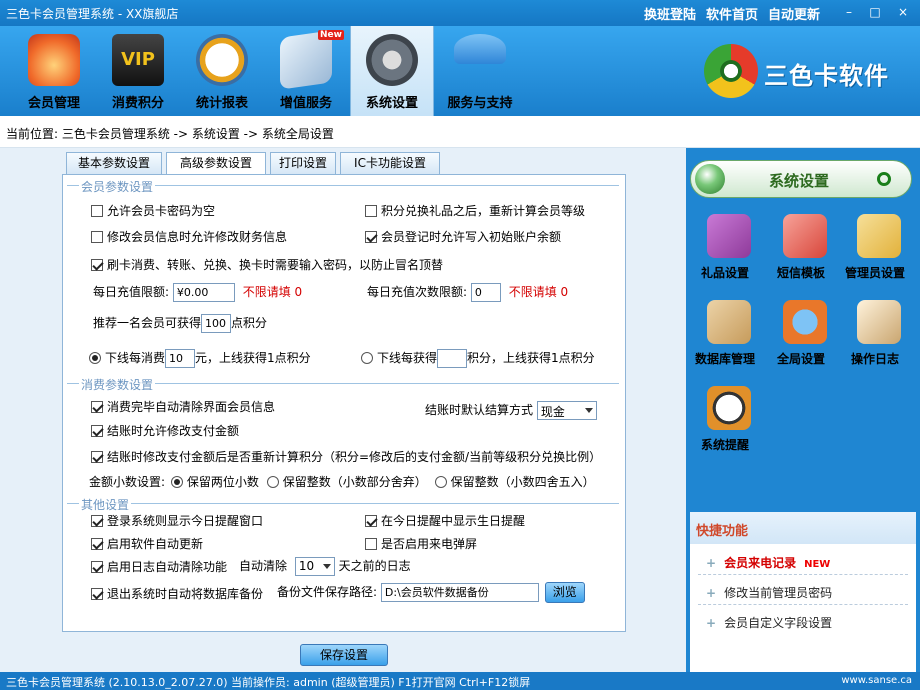 This screenshot has width=920, height=690. What do you see at coordinates (440, 482) in the screenshot?
I see `decimal-round-radio` at bounding box center [440, 482].